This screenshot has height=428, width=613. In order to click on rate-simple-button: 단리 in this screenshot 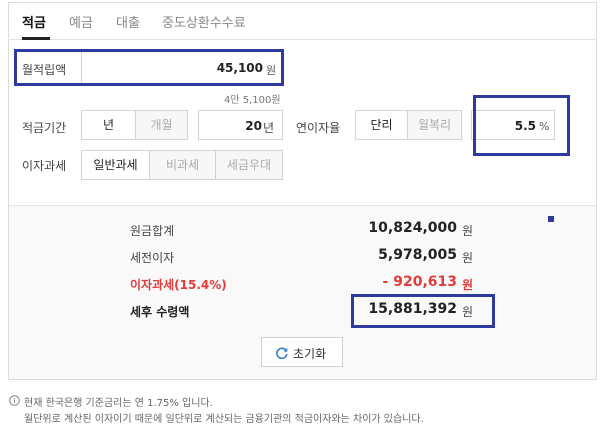, I will do `click(381, 125)`.